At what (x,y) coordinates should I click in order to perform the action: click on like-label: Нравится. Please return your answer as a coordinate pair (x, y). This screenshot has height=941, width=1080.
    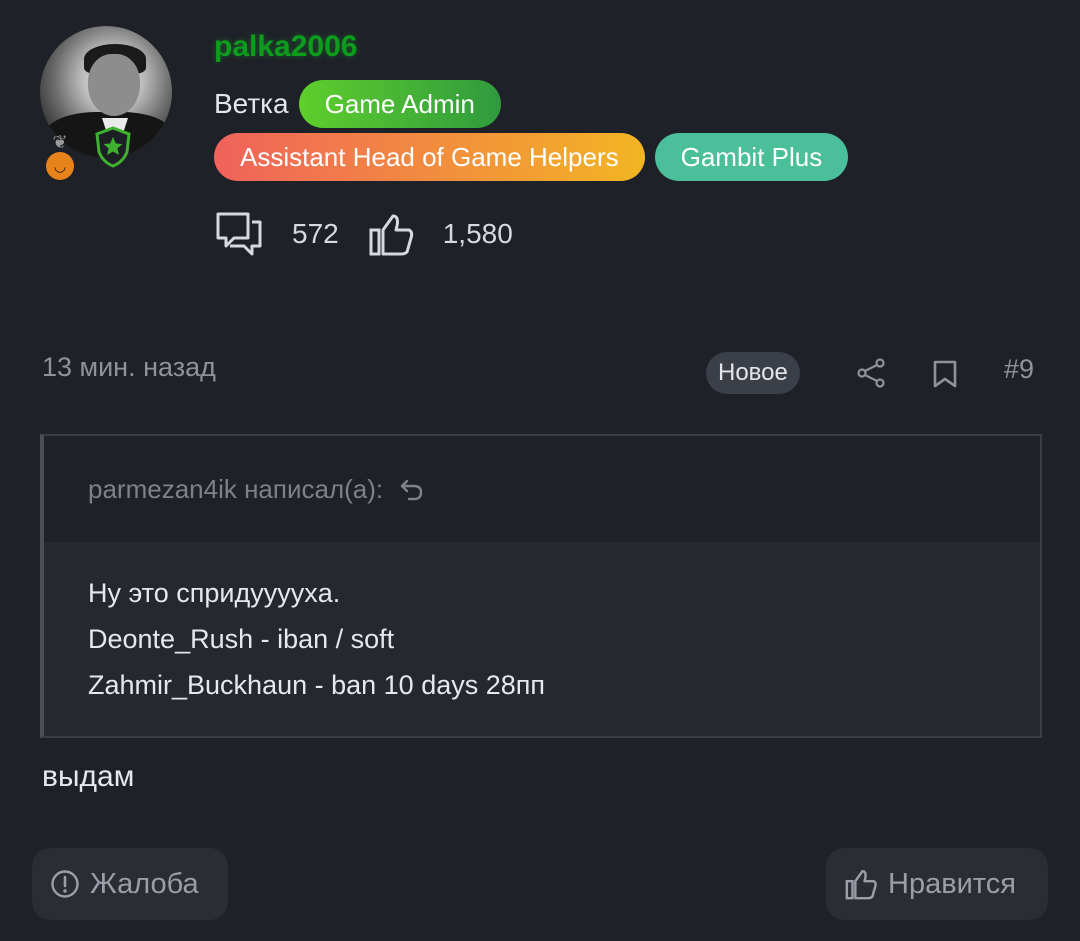
    Looking at the image, I should click on (952, 883).